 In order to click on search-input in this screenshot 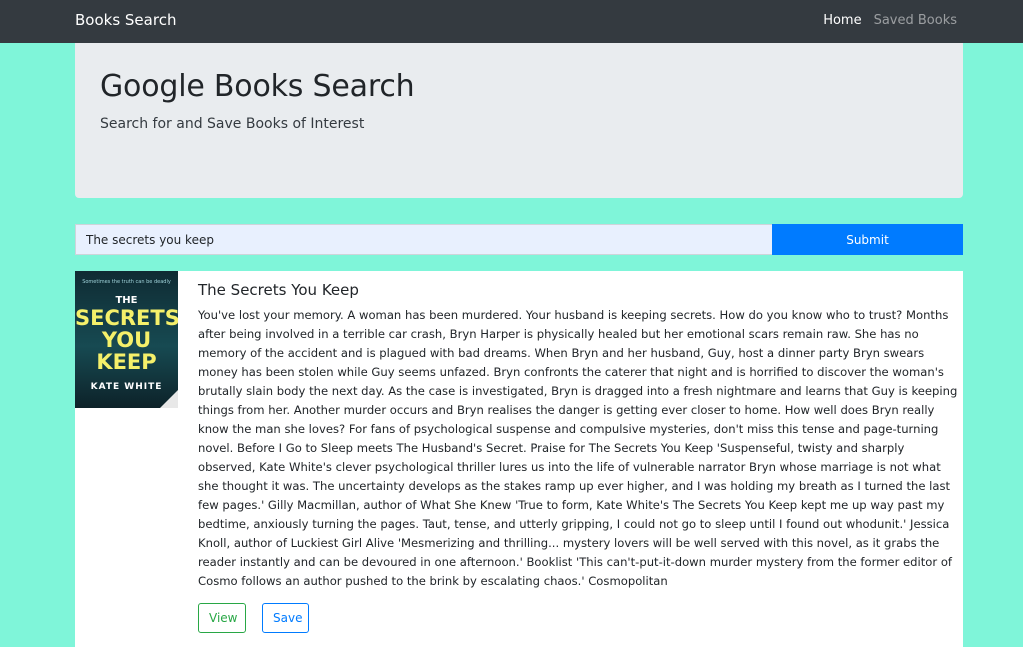, I will do `click(423, 239)`.